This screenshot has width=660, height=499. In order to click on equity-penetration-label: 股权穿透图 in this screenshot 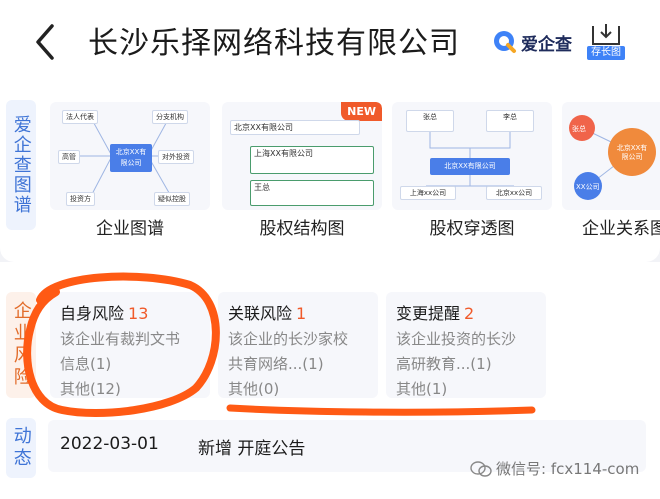, I will do `click(472, 229)`.